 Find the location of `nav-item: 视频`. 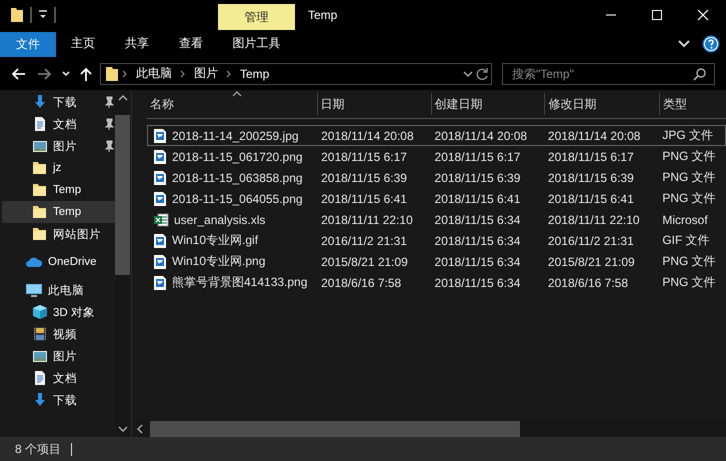

nav-item: 视频 is located at coordinates (58, 334).